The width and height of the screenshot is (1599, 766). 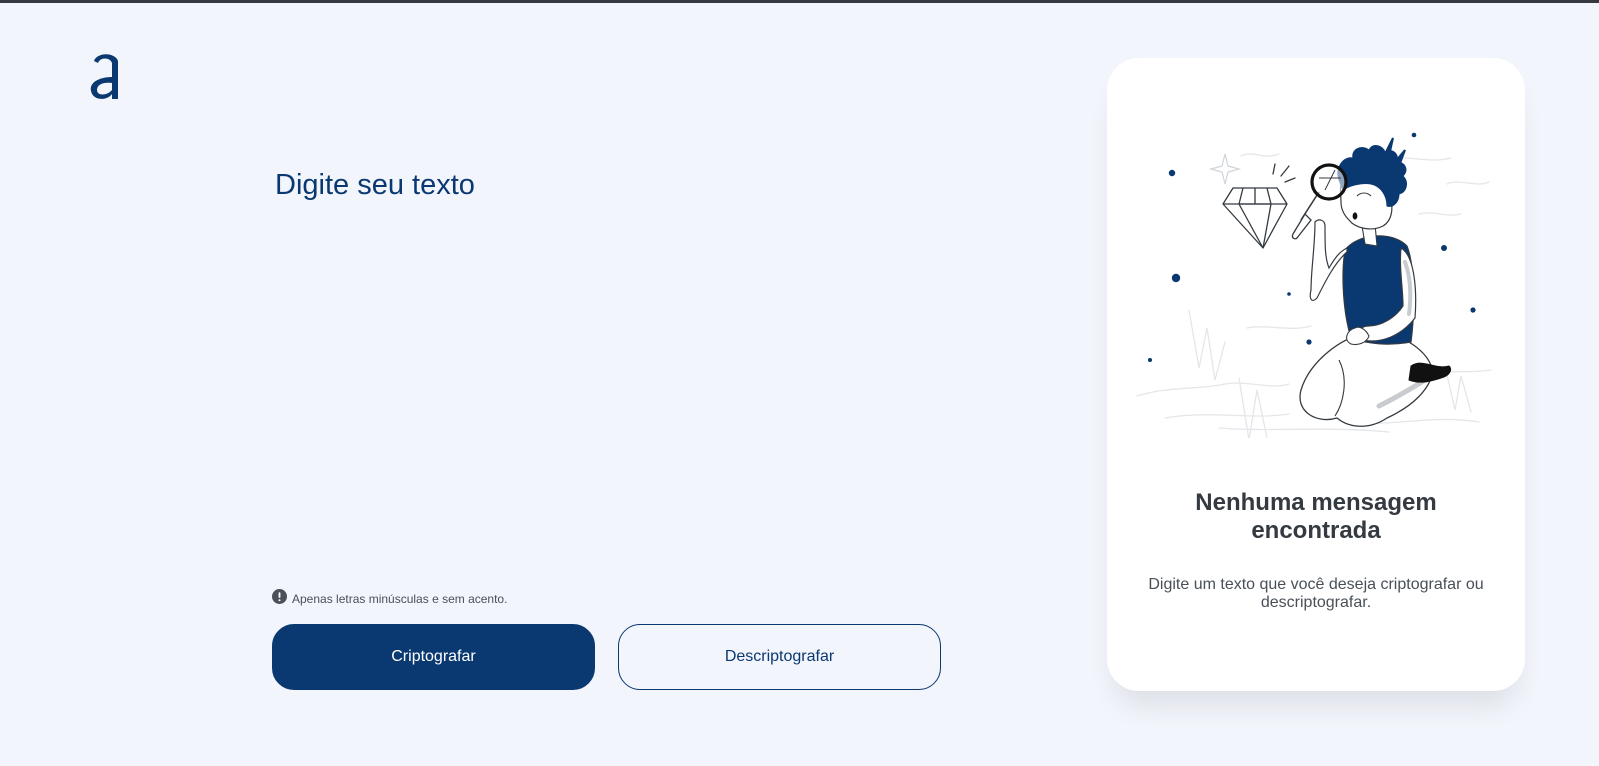 I want to click on encrypt-button: Criptografar, so click(x=433, y=657).